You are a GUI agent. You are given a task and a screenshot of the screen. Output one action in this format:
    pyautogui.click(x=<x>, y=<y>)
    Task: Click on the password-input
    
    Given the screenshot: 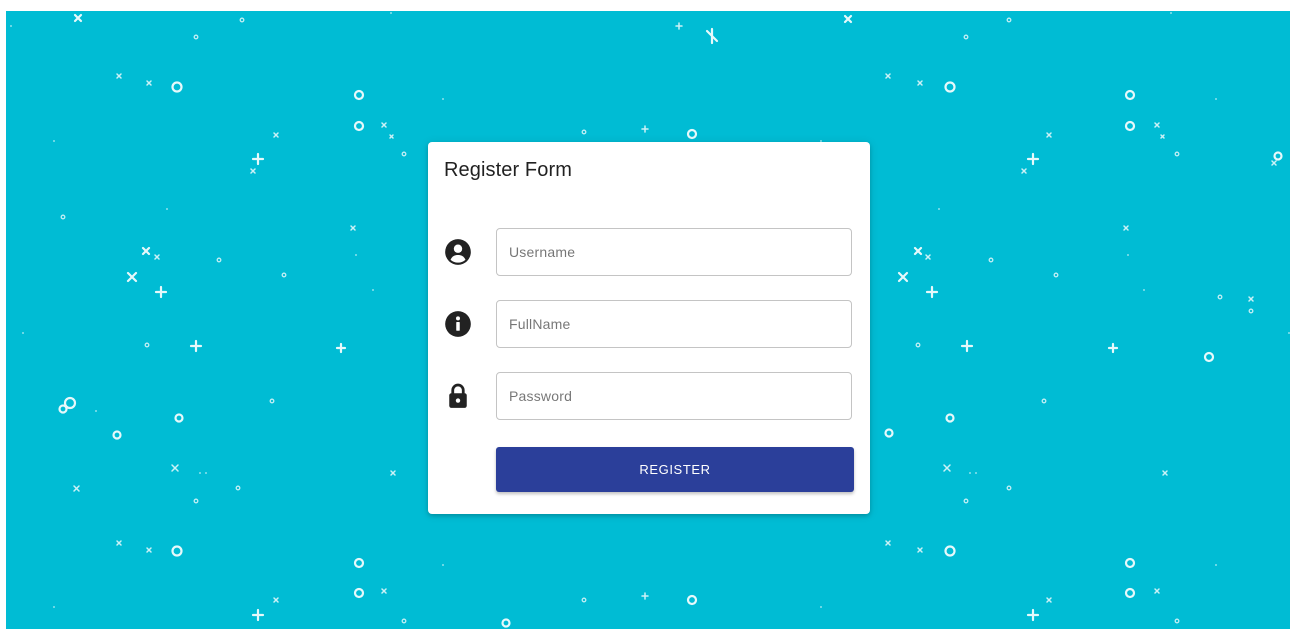 What is the action you would take?
    pyautogui.click(x=674, y=396)
    